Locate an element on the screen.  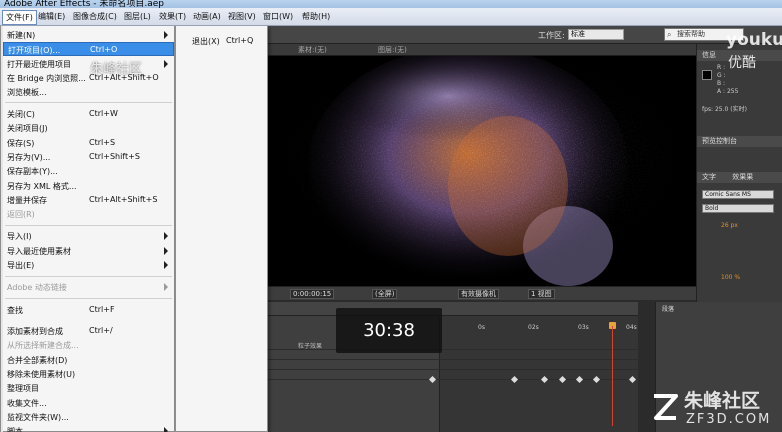
tab-footage: 素材:(无) is located at coordinates (312, 50).